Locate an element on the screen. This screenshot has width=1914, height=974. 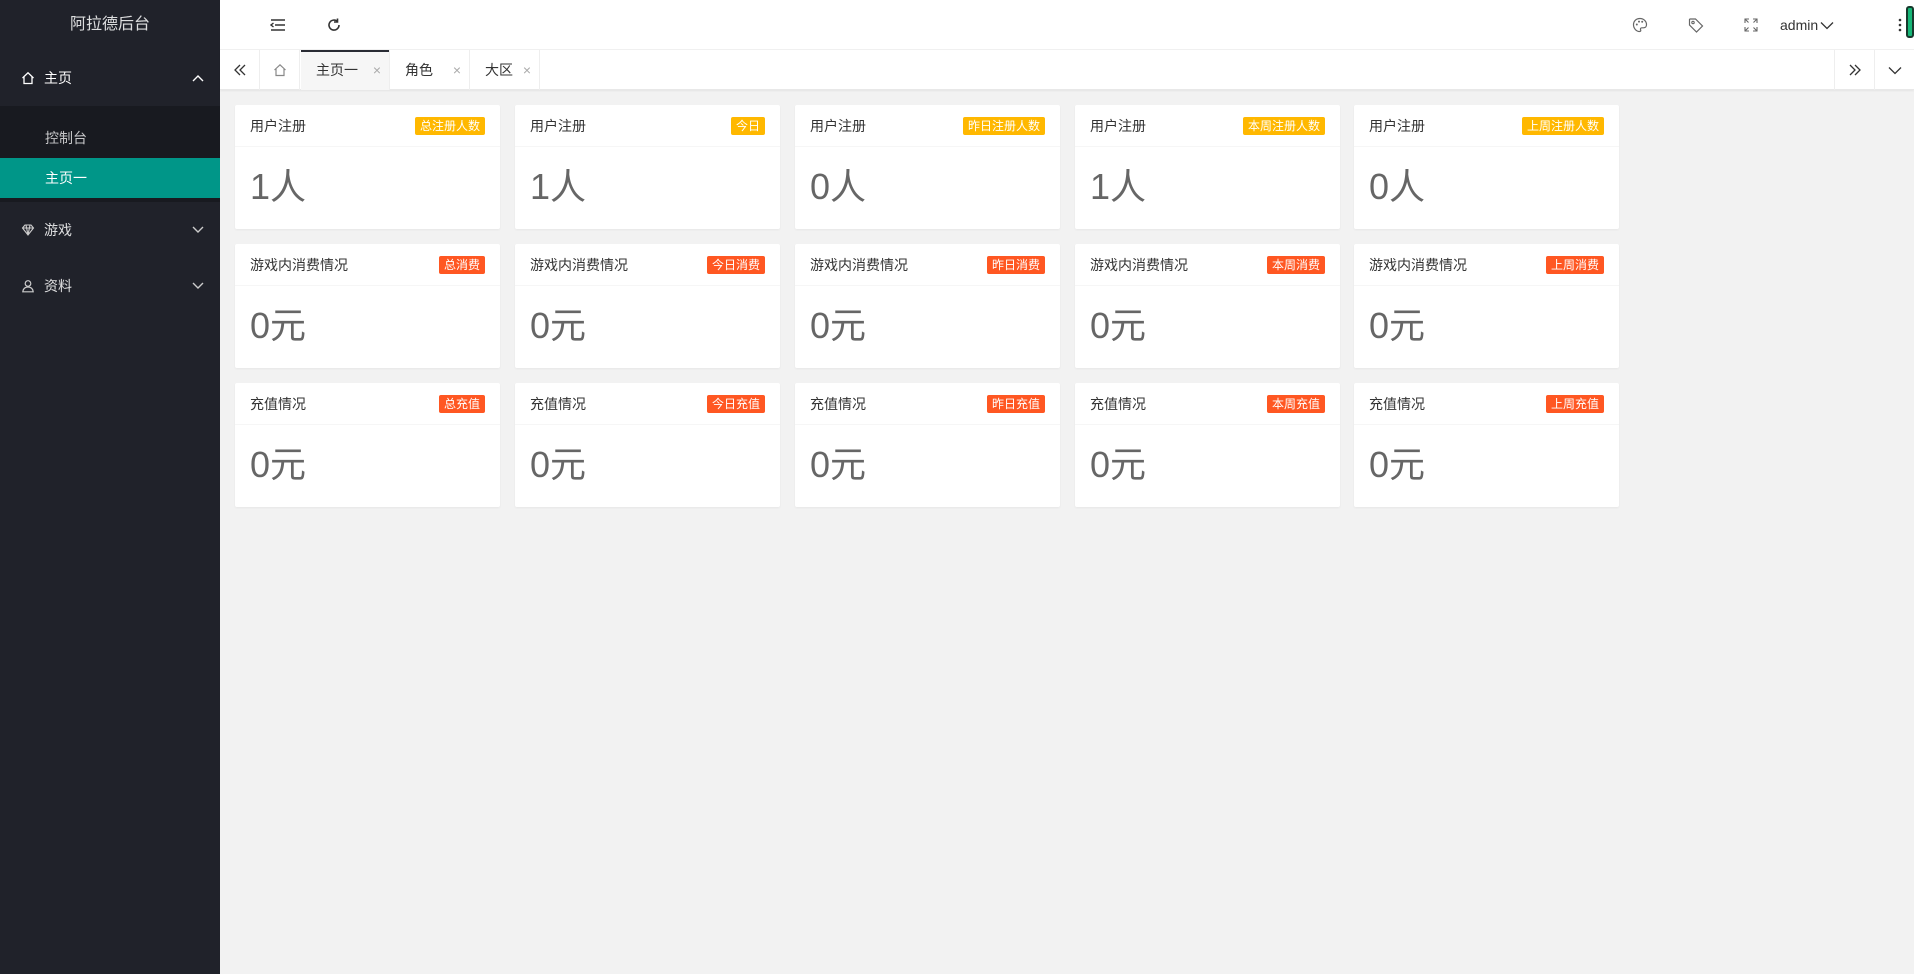
tab-home-one: 主页一 × is located at coordinates (345, 70).